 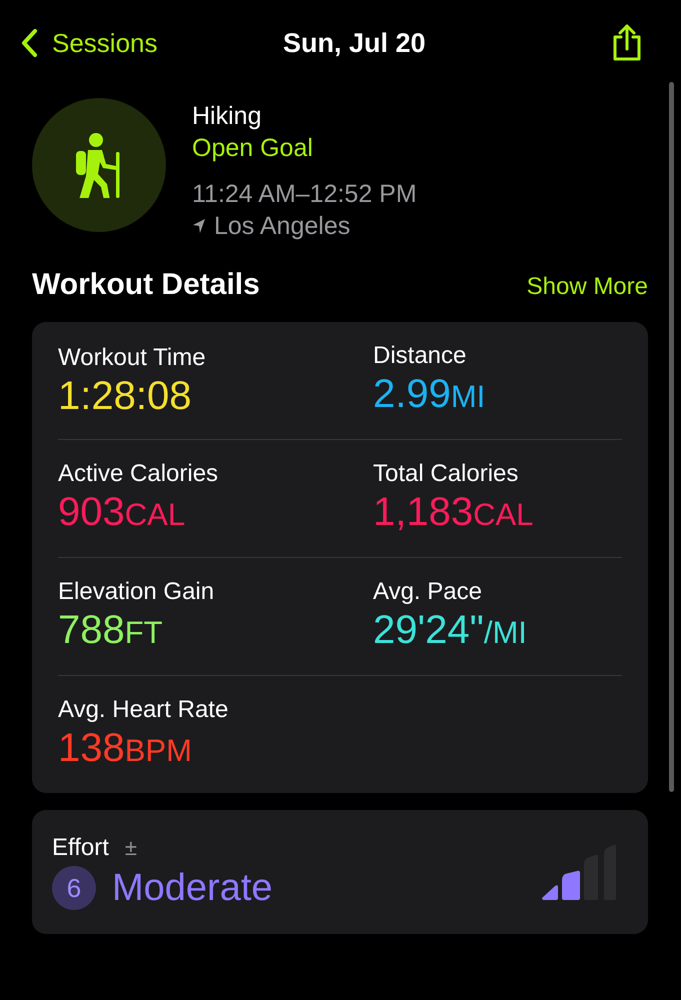 I want to click on metric-label: Total Calories, so click(x=446, y=474).